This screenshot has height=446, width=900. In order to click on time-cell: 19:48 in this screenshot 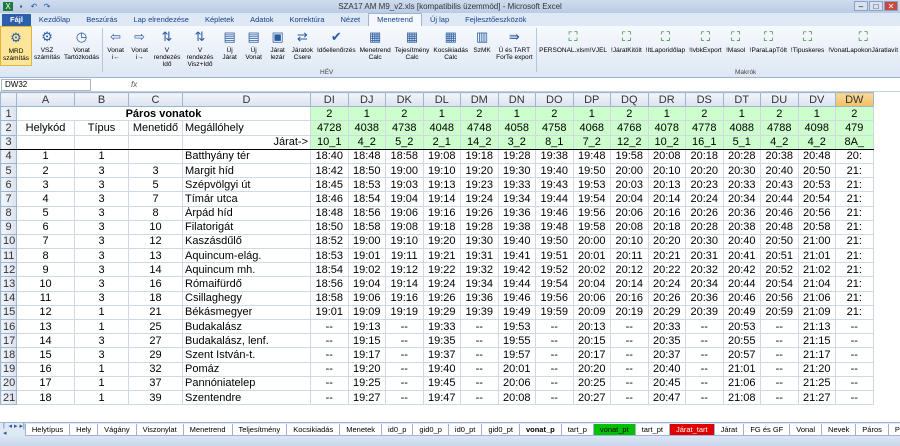, I will do `click(554, 227)`.